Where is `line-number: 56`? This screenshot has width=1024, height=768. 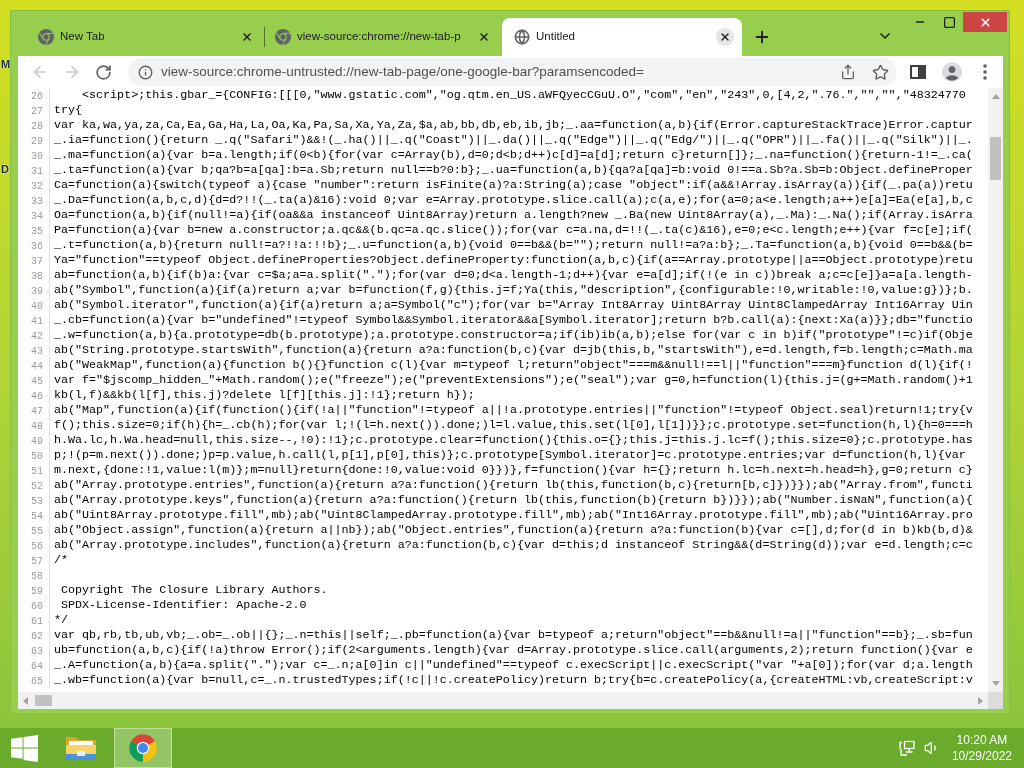 line-number: 56 is located at coordinates (37, 546).